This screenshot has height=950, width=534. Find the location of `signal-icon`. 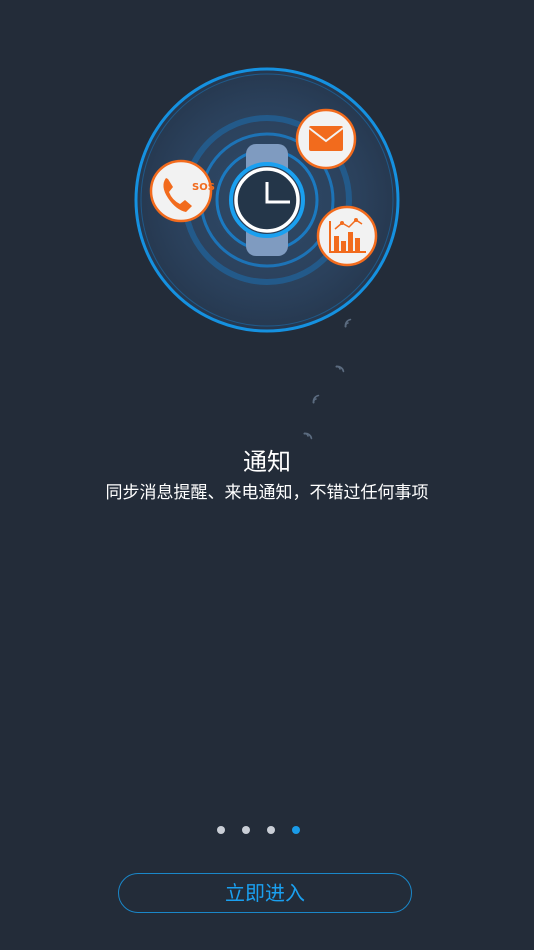

signal-icon is located at coordinates (327, 379).